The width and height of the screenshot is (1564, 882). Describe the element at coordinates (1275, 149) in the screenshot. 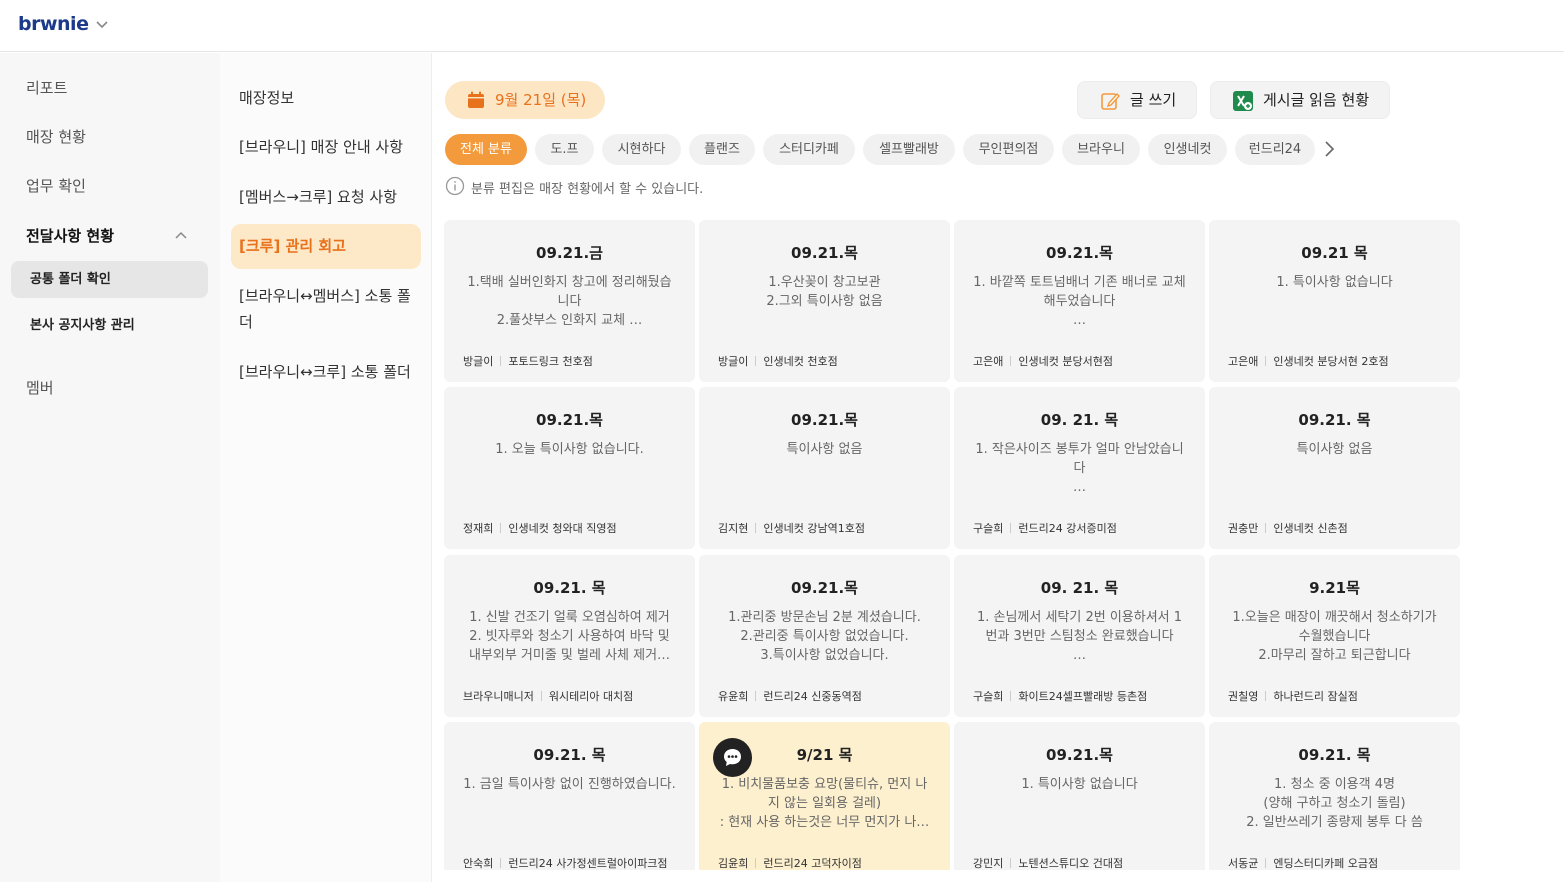

I see `chip-category: 런드리24` at that location.